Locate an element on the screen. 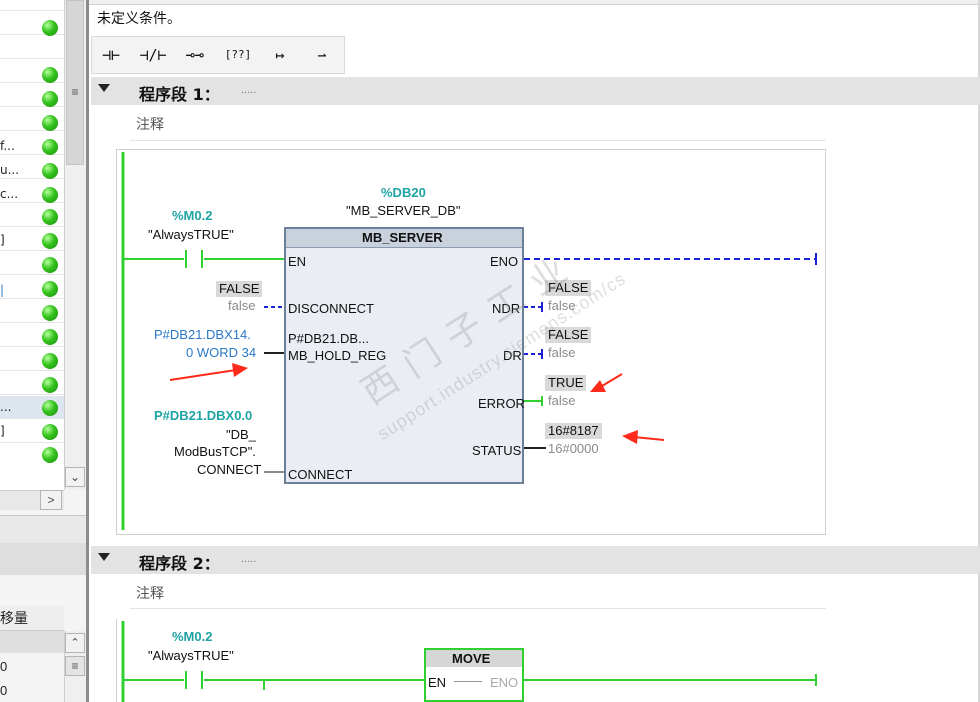 The height and width of the screenshot is (702, 980). ndr-live-value: false is located at coordinates (562, 305).